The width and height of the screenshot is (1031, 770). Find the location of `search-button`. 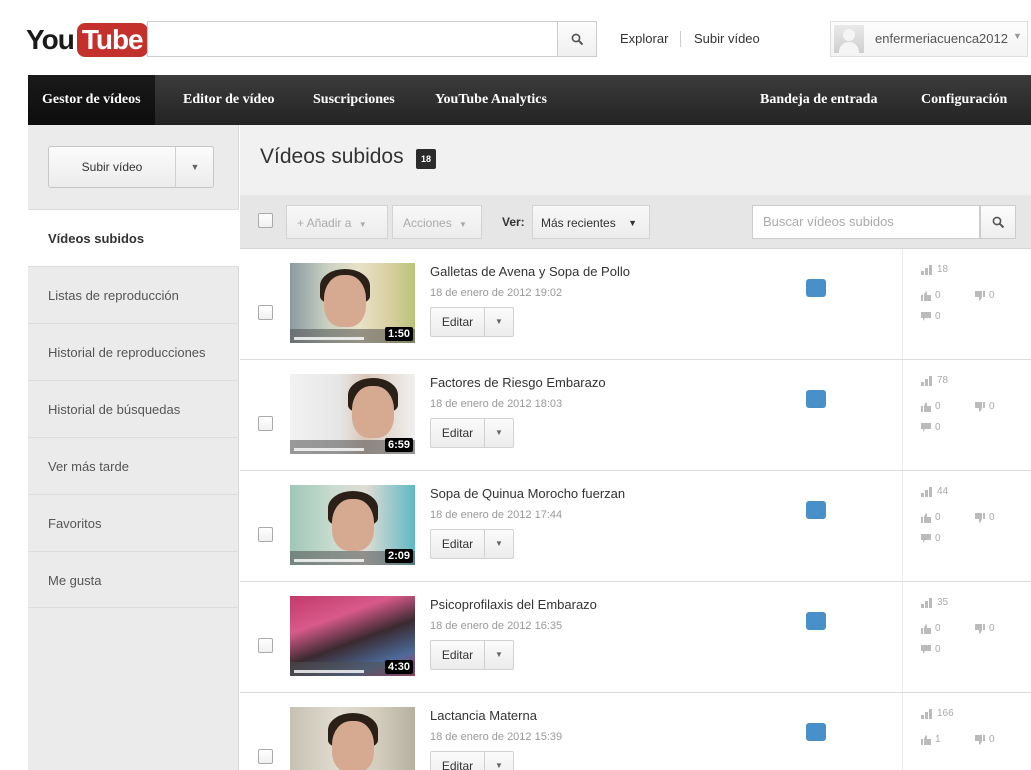

search-button is located at coordinates (577, 39).